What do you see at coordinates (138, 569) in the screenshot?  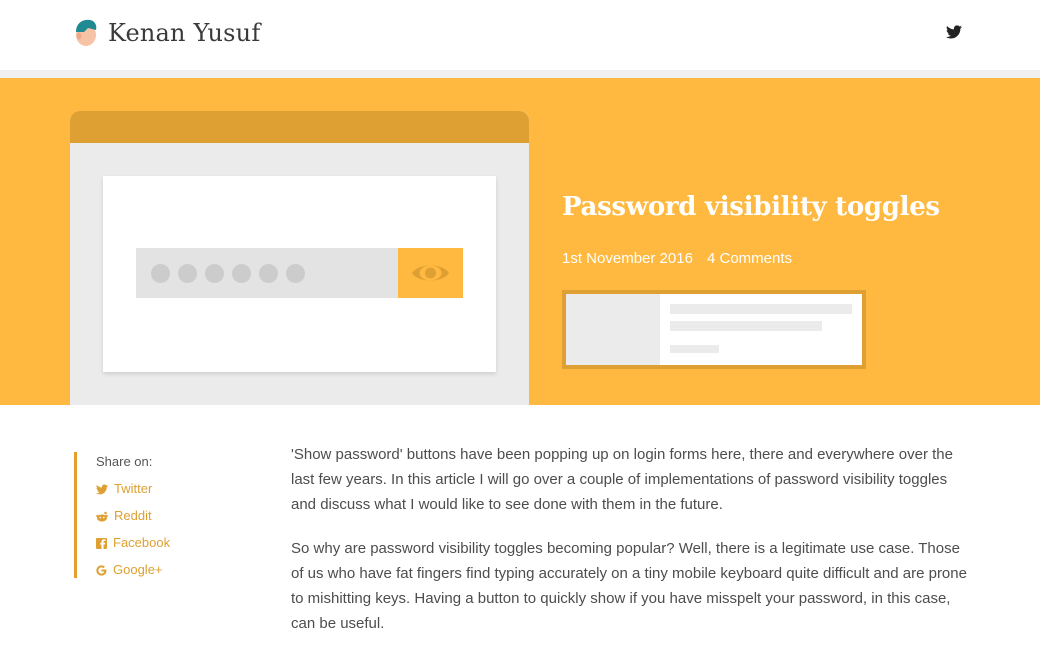 I see `share-google-label: Google+` at bounding box center [138, 569].